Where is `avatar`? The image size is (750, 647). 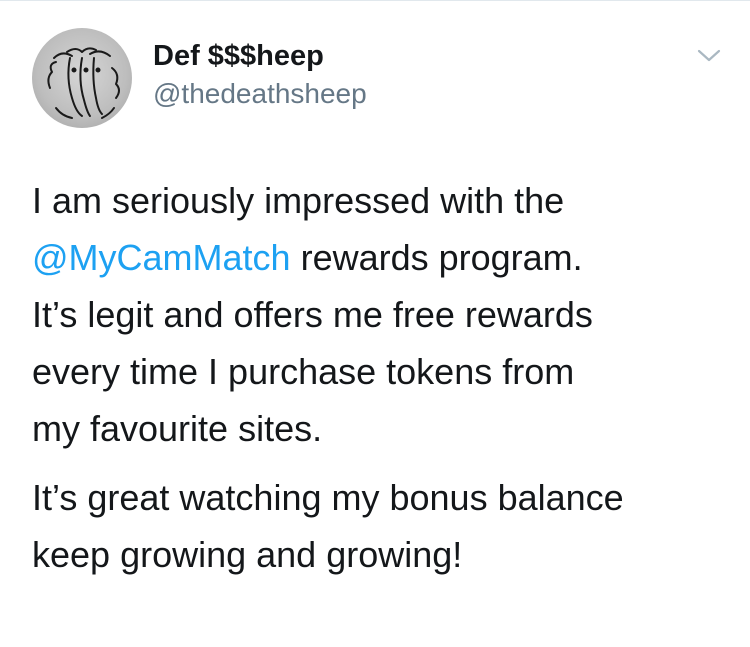 avatar is located at coordinates (82, 78).